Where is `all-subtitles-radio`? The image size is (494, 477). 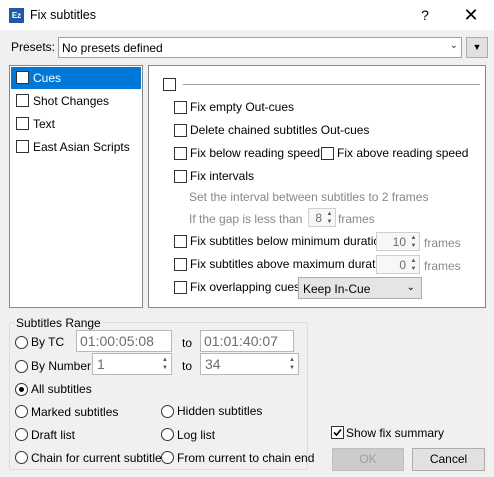 all-subtitles-radio is located at coordinates (21, 389).